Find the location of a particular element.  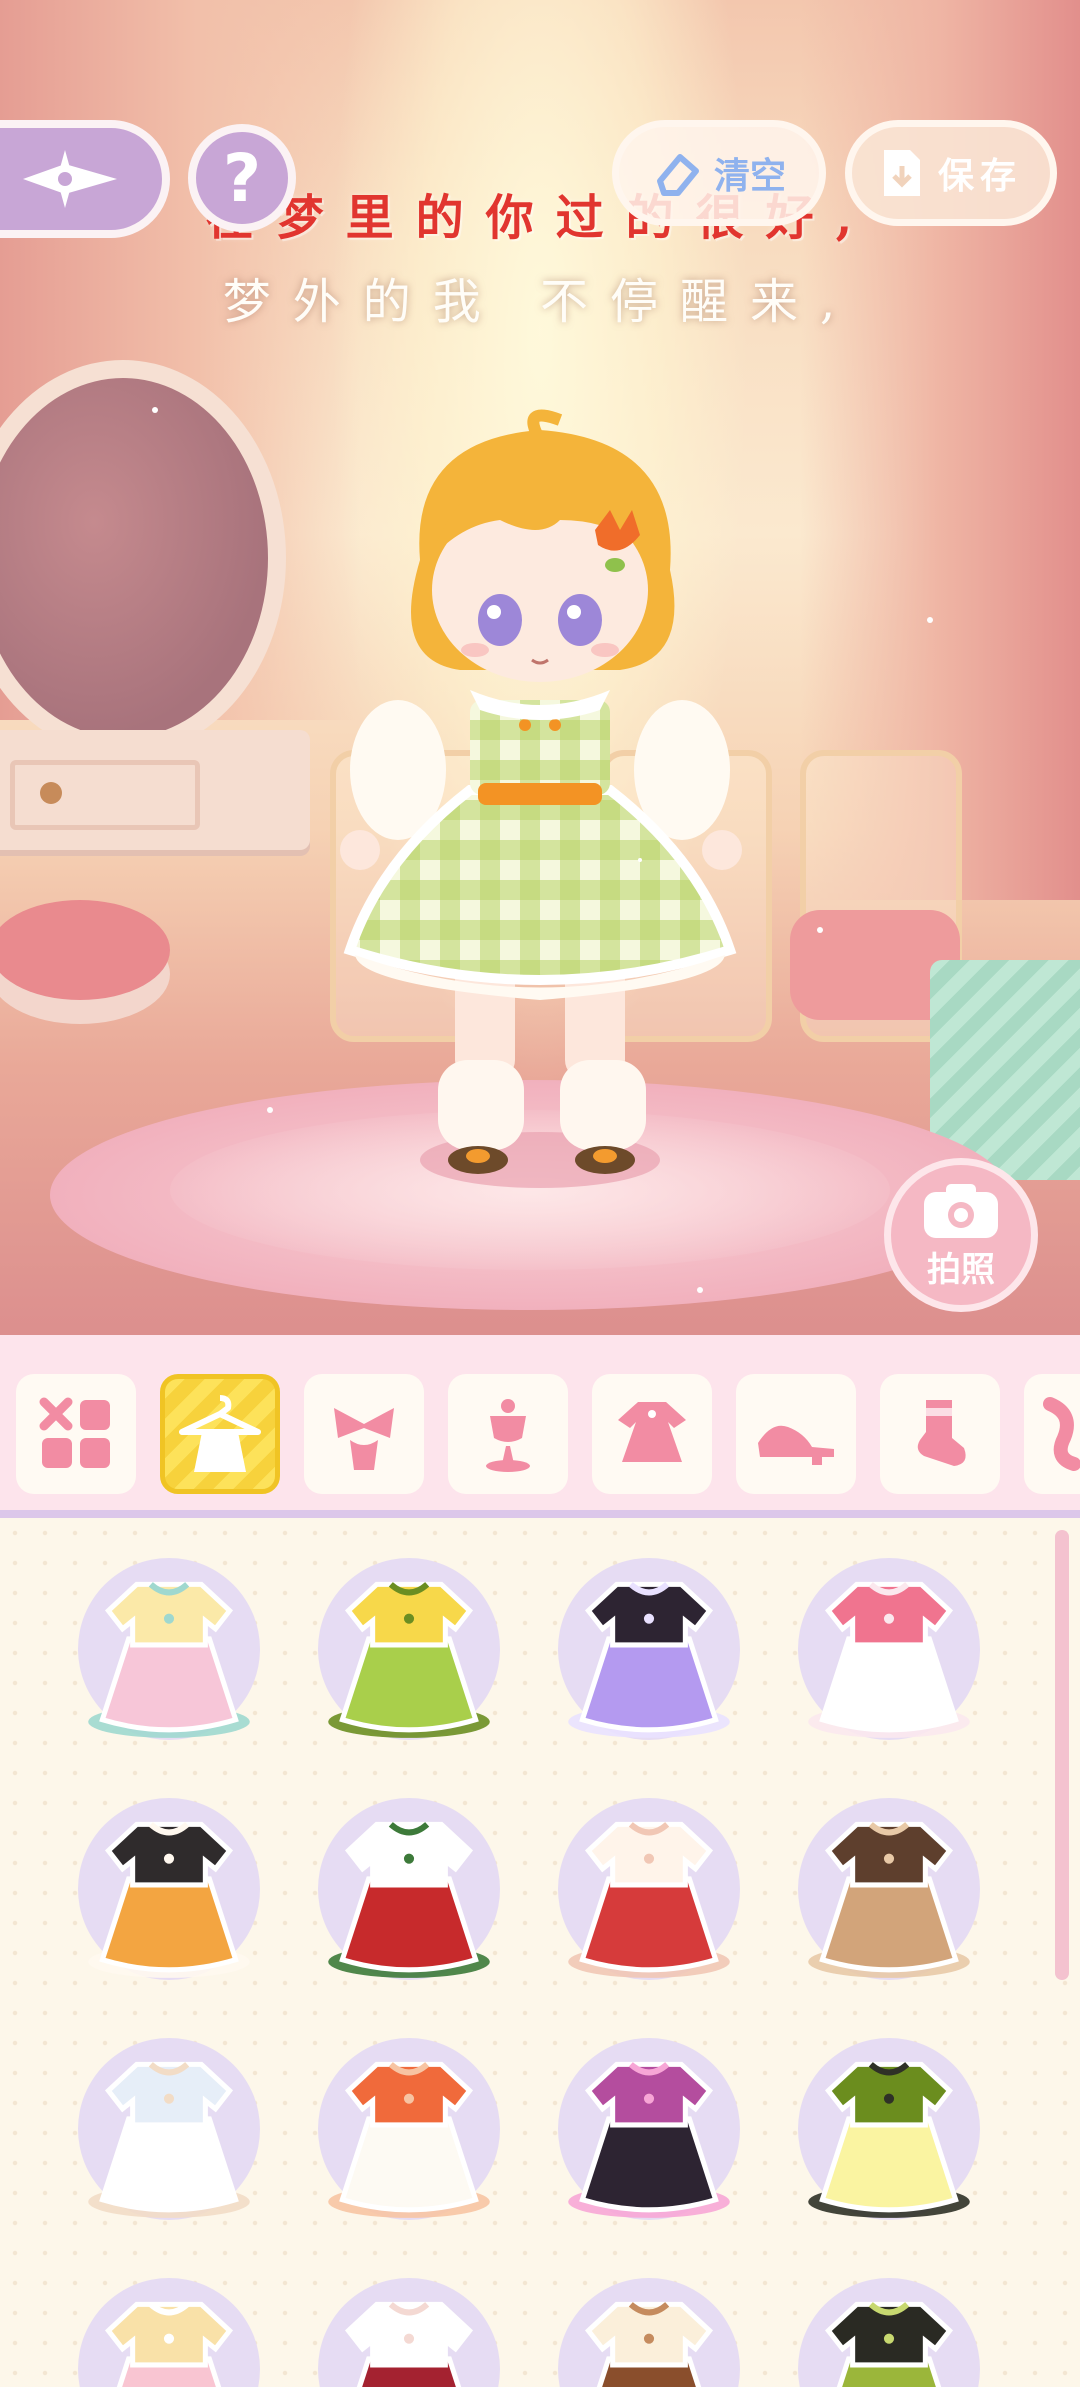

category-tab-tops is located at coordinates (508, 1434).